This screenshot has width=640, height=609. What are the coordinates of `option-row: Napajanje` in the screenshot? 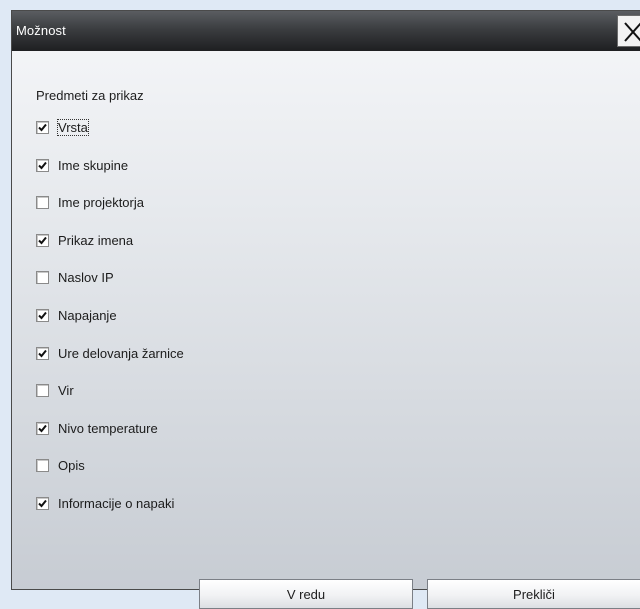 It's located at (76, 315).